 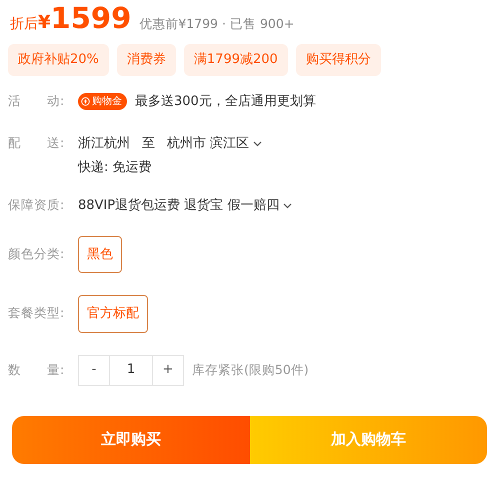 What do you see at coordinates (262, 24) in the screenshot?
I see `sold-count: 已售 900+` at bounding box center [262, 24].